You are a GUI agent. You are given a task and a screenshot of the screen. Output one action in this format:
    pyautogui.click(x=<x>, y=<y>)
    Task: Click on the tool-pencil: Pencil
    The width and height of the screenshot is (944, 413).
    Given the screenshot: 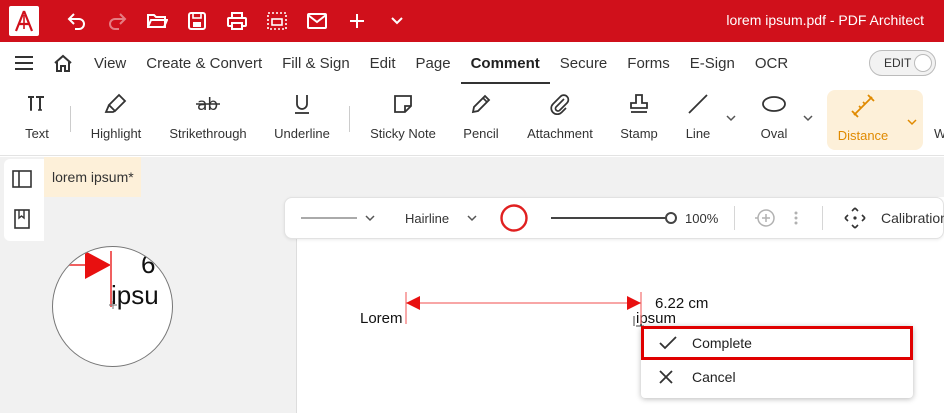 What is the action you would take?
    pyautogui.click(x=481, y=119)
    